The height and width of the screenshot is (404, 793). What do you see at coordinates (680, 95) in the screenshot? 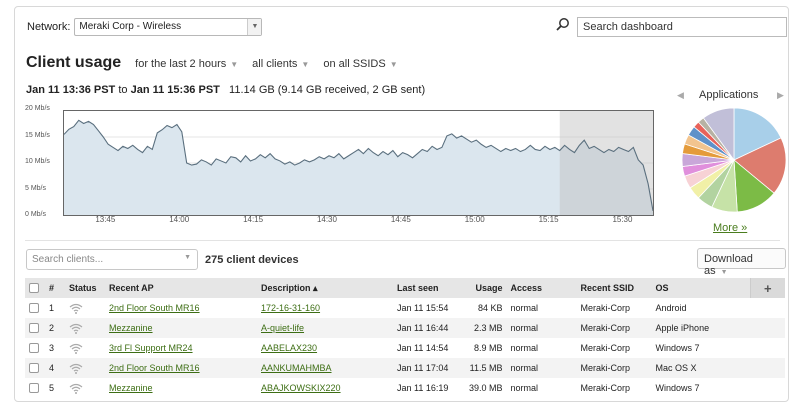
I see `previous-arrow-icon: ◀` at bounding box center [680, 95].